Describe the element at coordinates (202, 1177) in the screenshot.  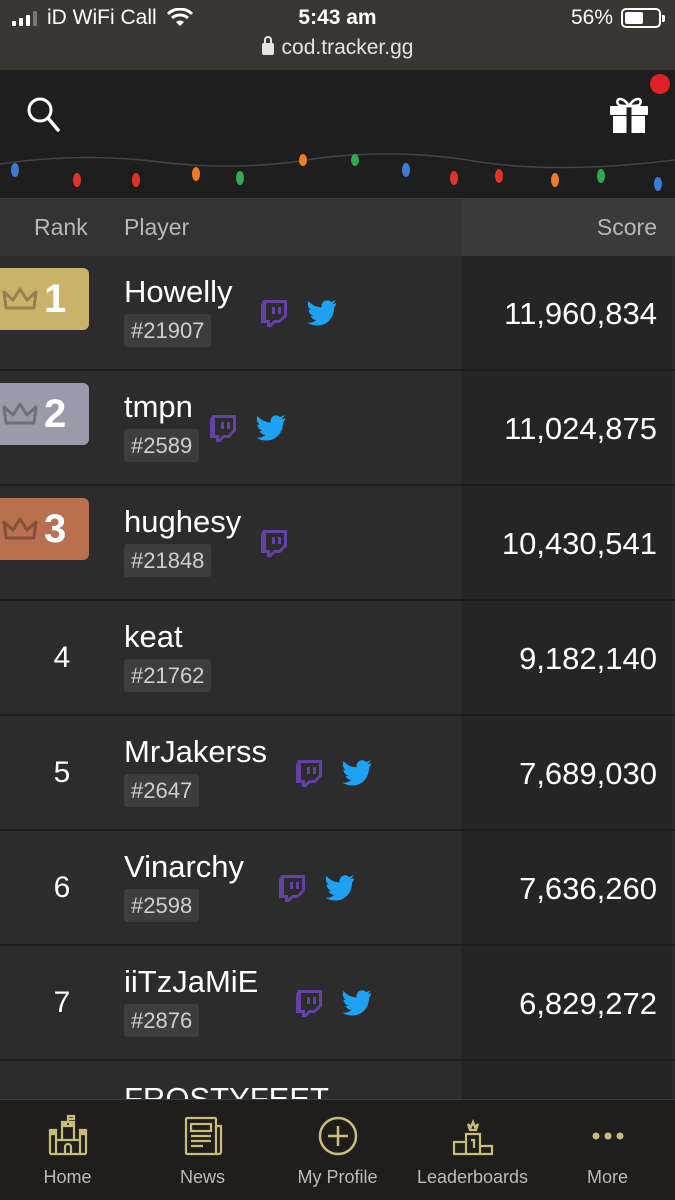
I see `nav-label: News` at that location.